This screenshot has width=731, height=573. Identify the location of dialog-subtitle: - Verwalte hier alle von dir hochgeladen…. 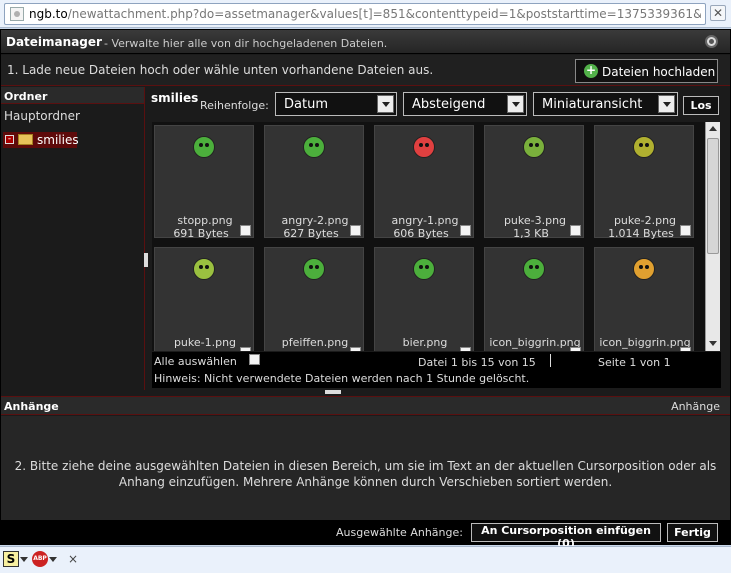
(246, 43).